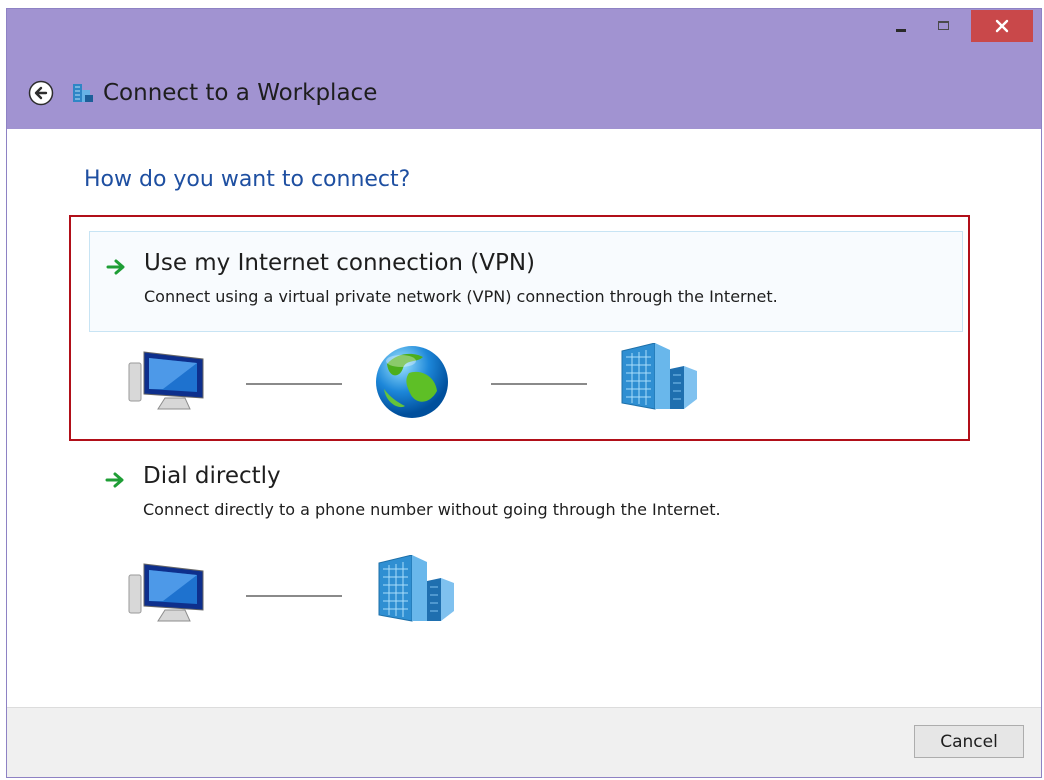  I want to click on minimize-button, so click(901, 25).